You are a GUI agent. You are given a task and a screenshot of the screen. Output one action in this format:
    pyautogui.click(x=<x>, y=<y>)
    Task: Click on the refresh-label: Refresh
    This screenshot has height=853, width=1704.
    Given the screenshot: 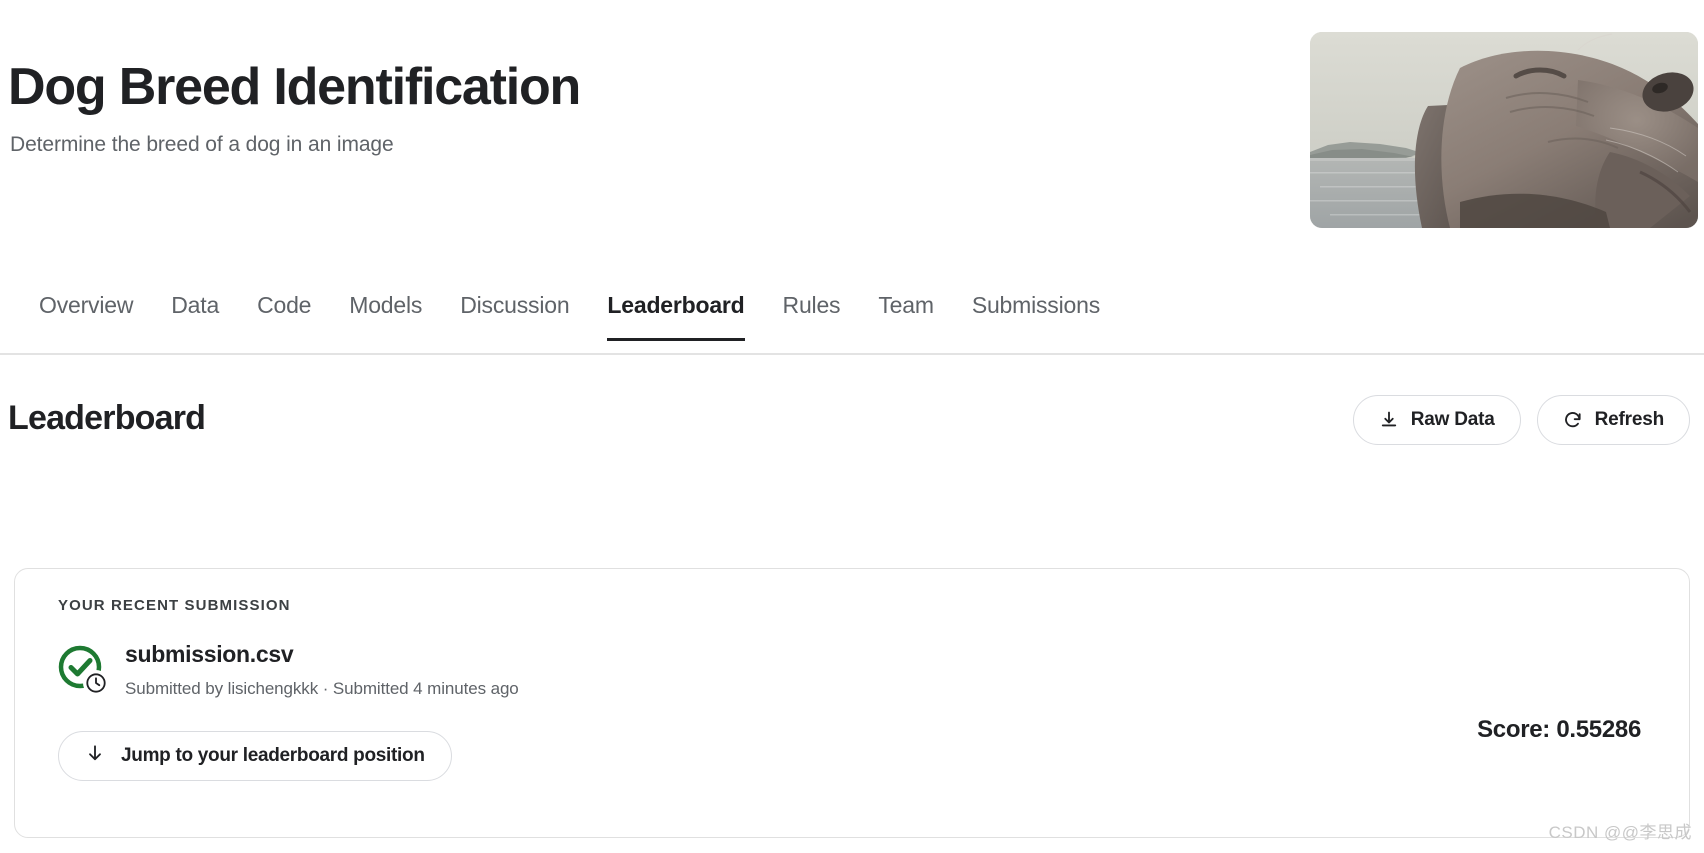 What is the action you would take?
    pyautogui.click(x=1629, y=419)
    